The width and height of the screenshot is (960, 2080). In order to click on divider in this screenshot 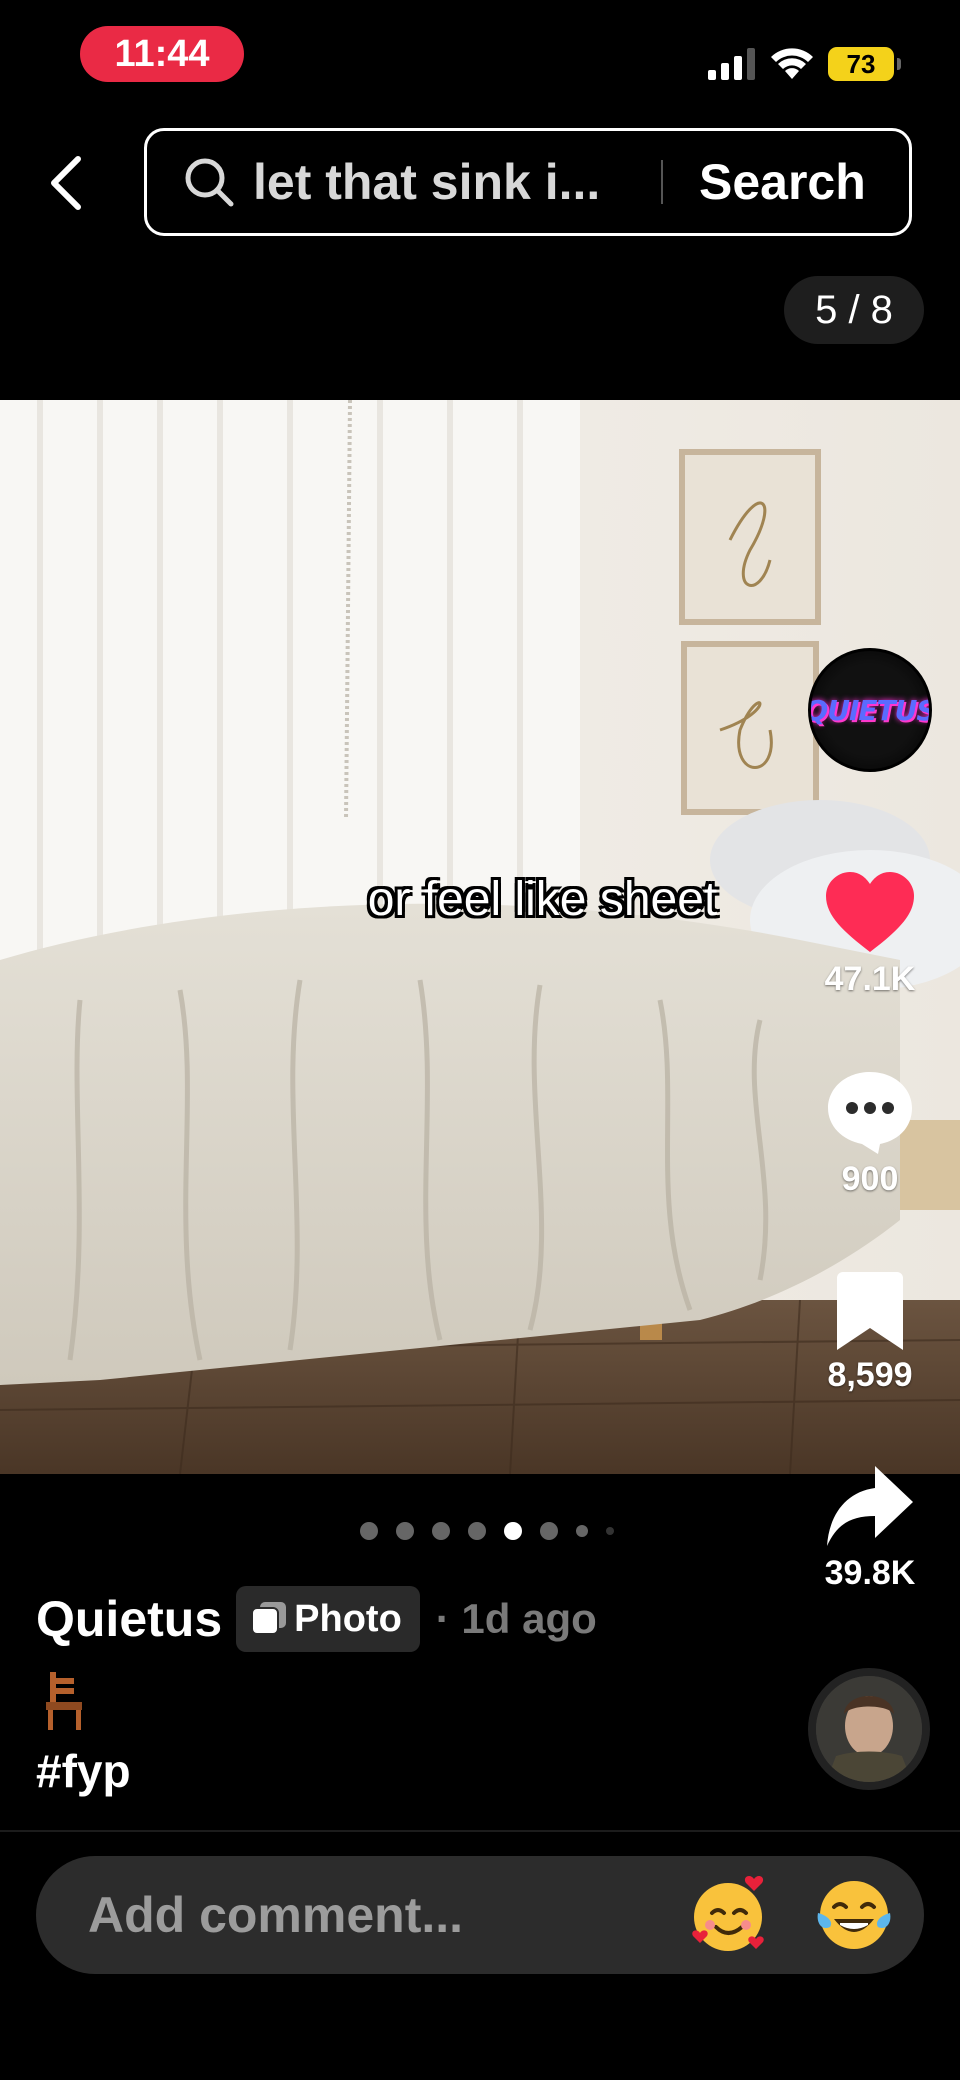, I will do `click(480, 1831)`.